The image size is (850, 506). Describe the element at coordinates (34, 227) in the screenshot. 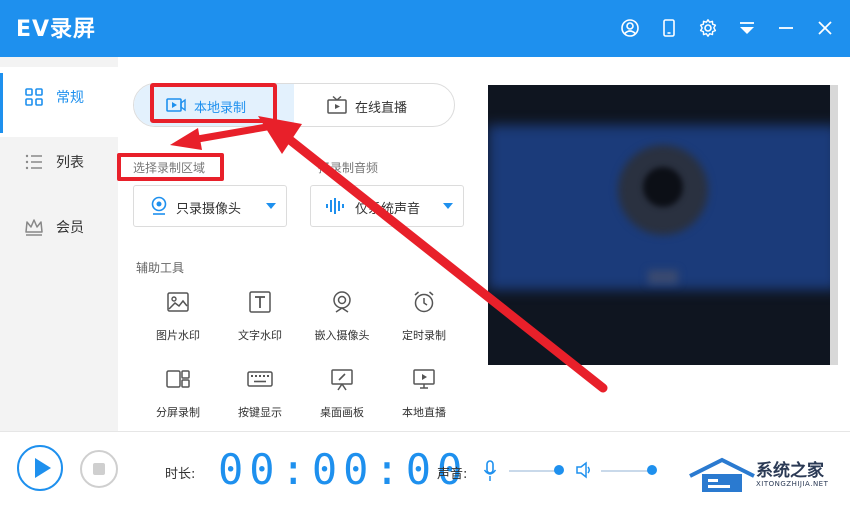

I see `crown-icon` at that location.